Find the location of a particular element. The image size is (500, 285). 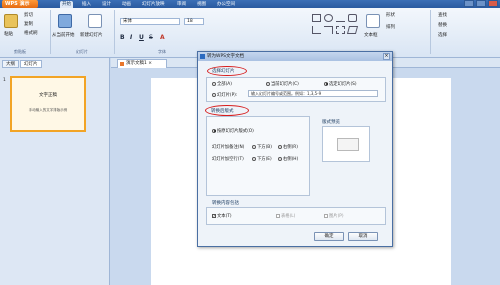

text-checkbox-label: 文本(T) is located at coordinates (224, 216).